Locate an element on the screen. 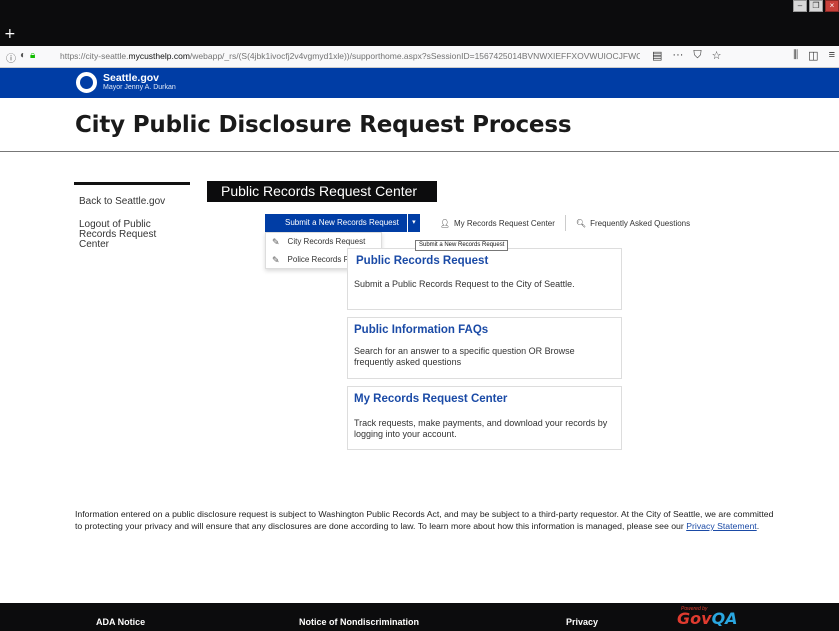 The width and height of the screenshot is (839, 631). logout-link: Logout of Public Records Request Center is located at coordinates (134, 235).